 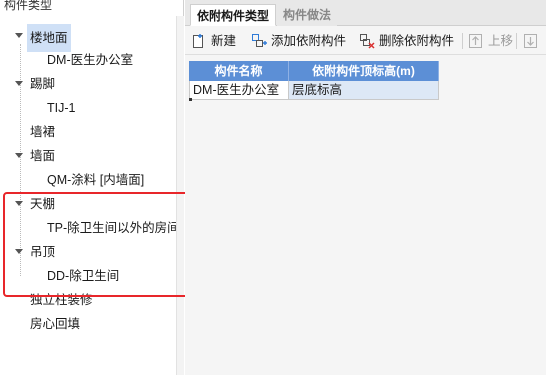 I want to click on row-marker, so click(x=190, y=99).